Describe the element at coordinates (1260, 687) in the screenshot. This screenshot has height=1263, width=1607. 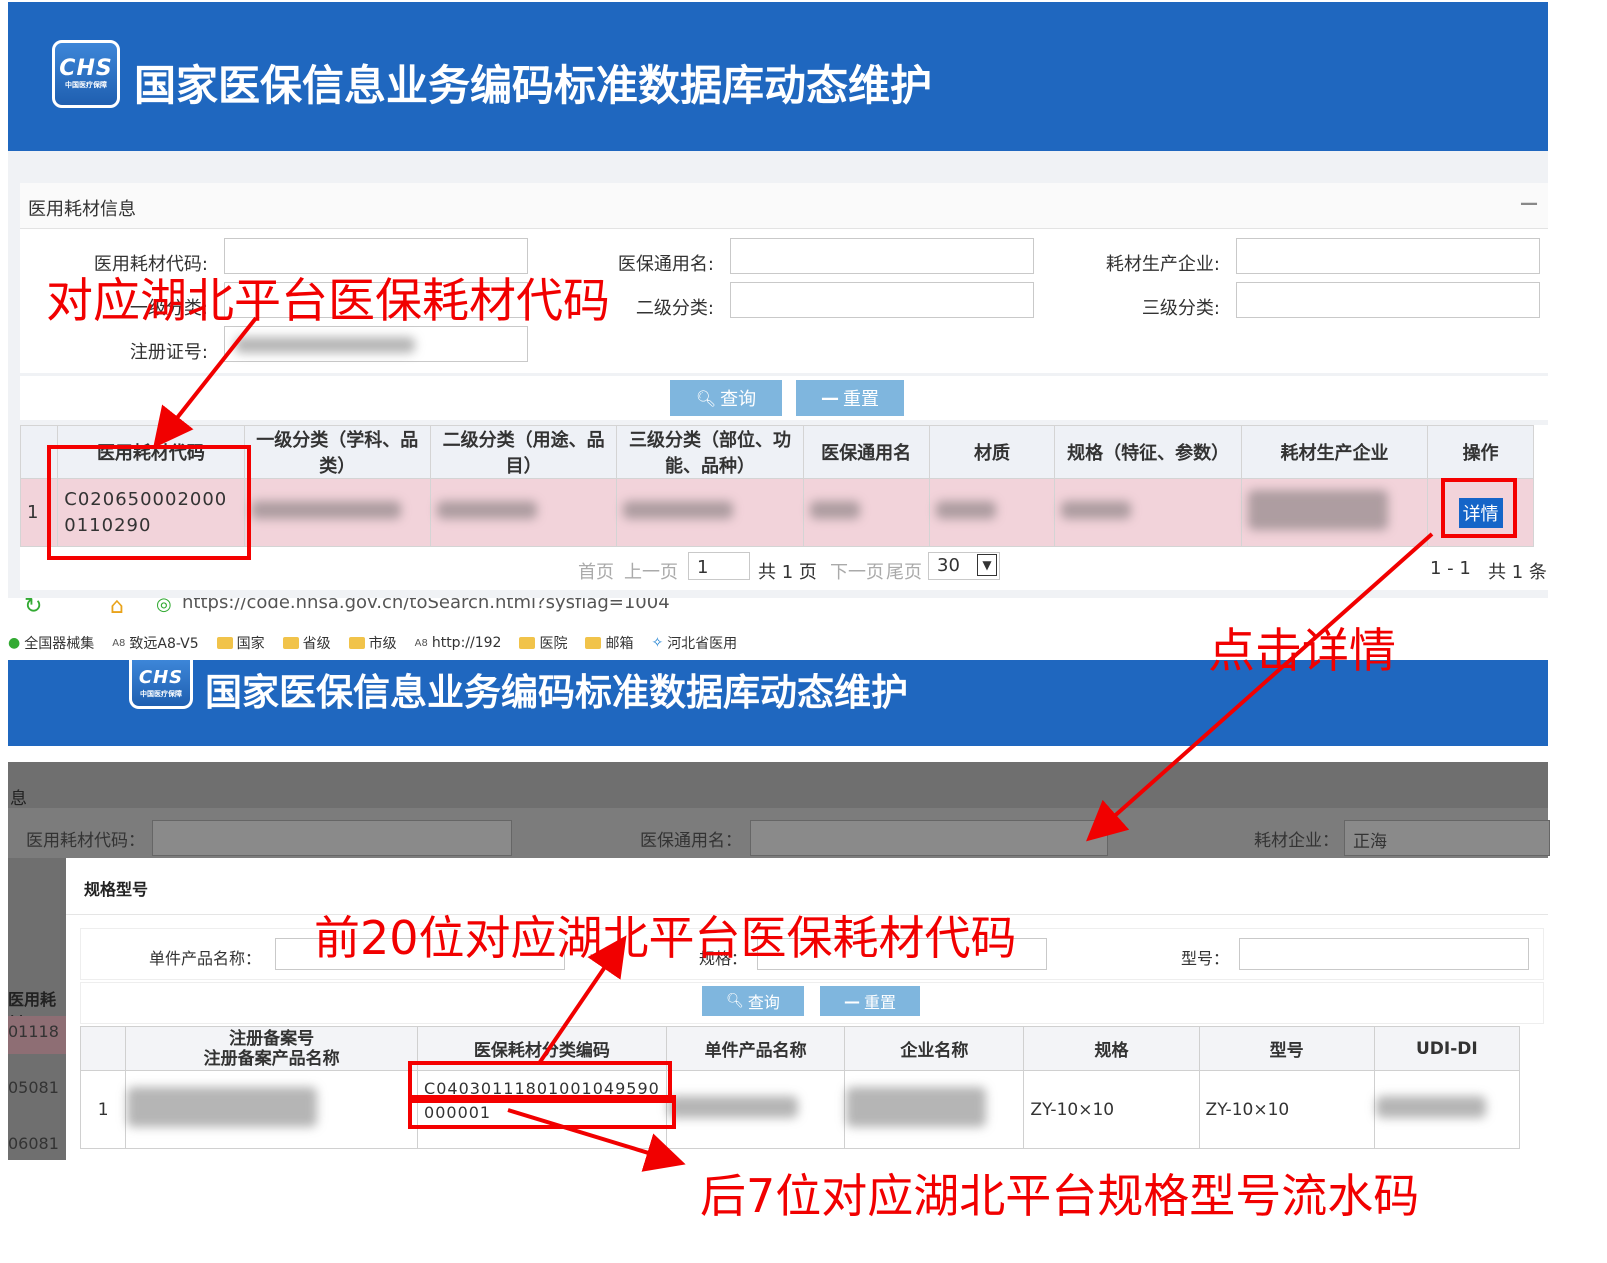
I see `arrow-to-modal` at that location.